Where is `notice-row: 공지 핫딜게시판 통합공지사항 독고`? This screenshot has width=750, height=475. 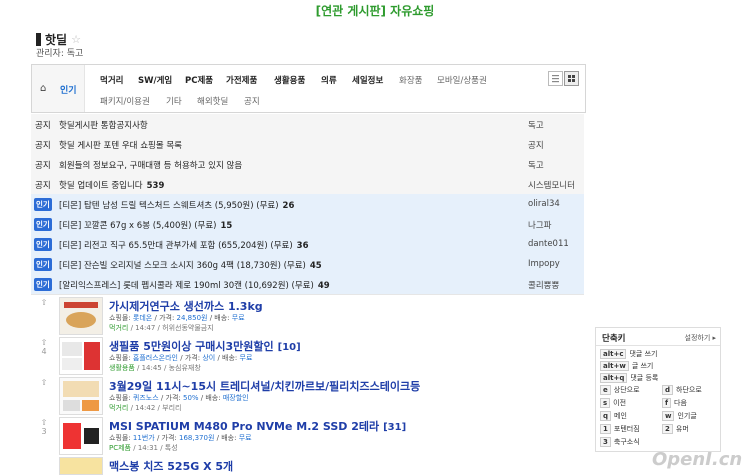
notice-row: 공지 핫딜게시판 통합공지사항 독고 is located at coordinates (307, 124).